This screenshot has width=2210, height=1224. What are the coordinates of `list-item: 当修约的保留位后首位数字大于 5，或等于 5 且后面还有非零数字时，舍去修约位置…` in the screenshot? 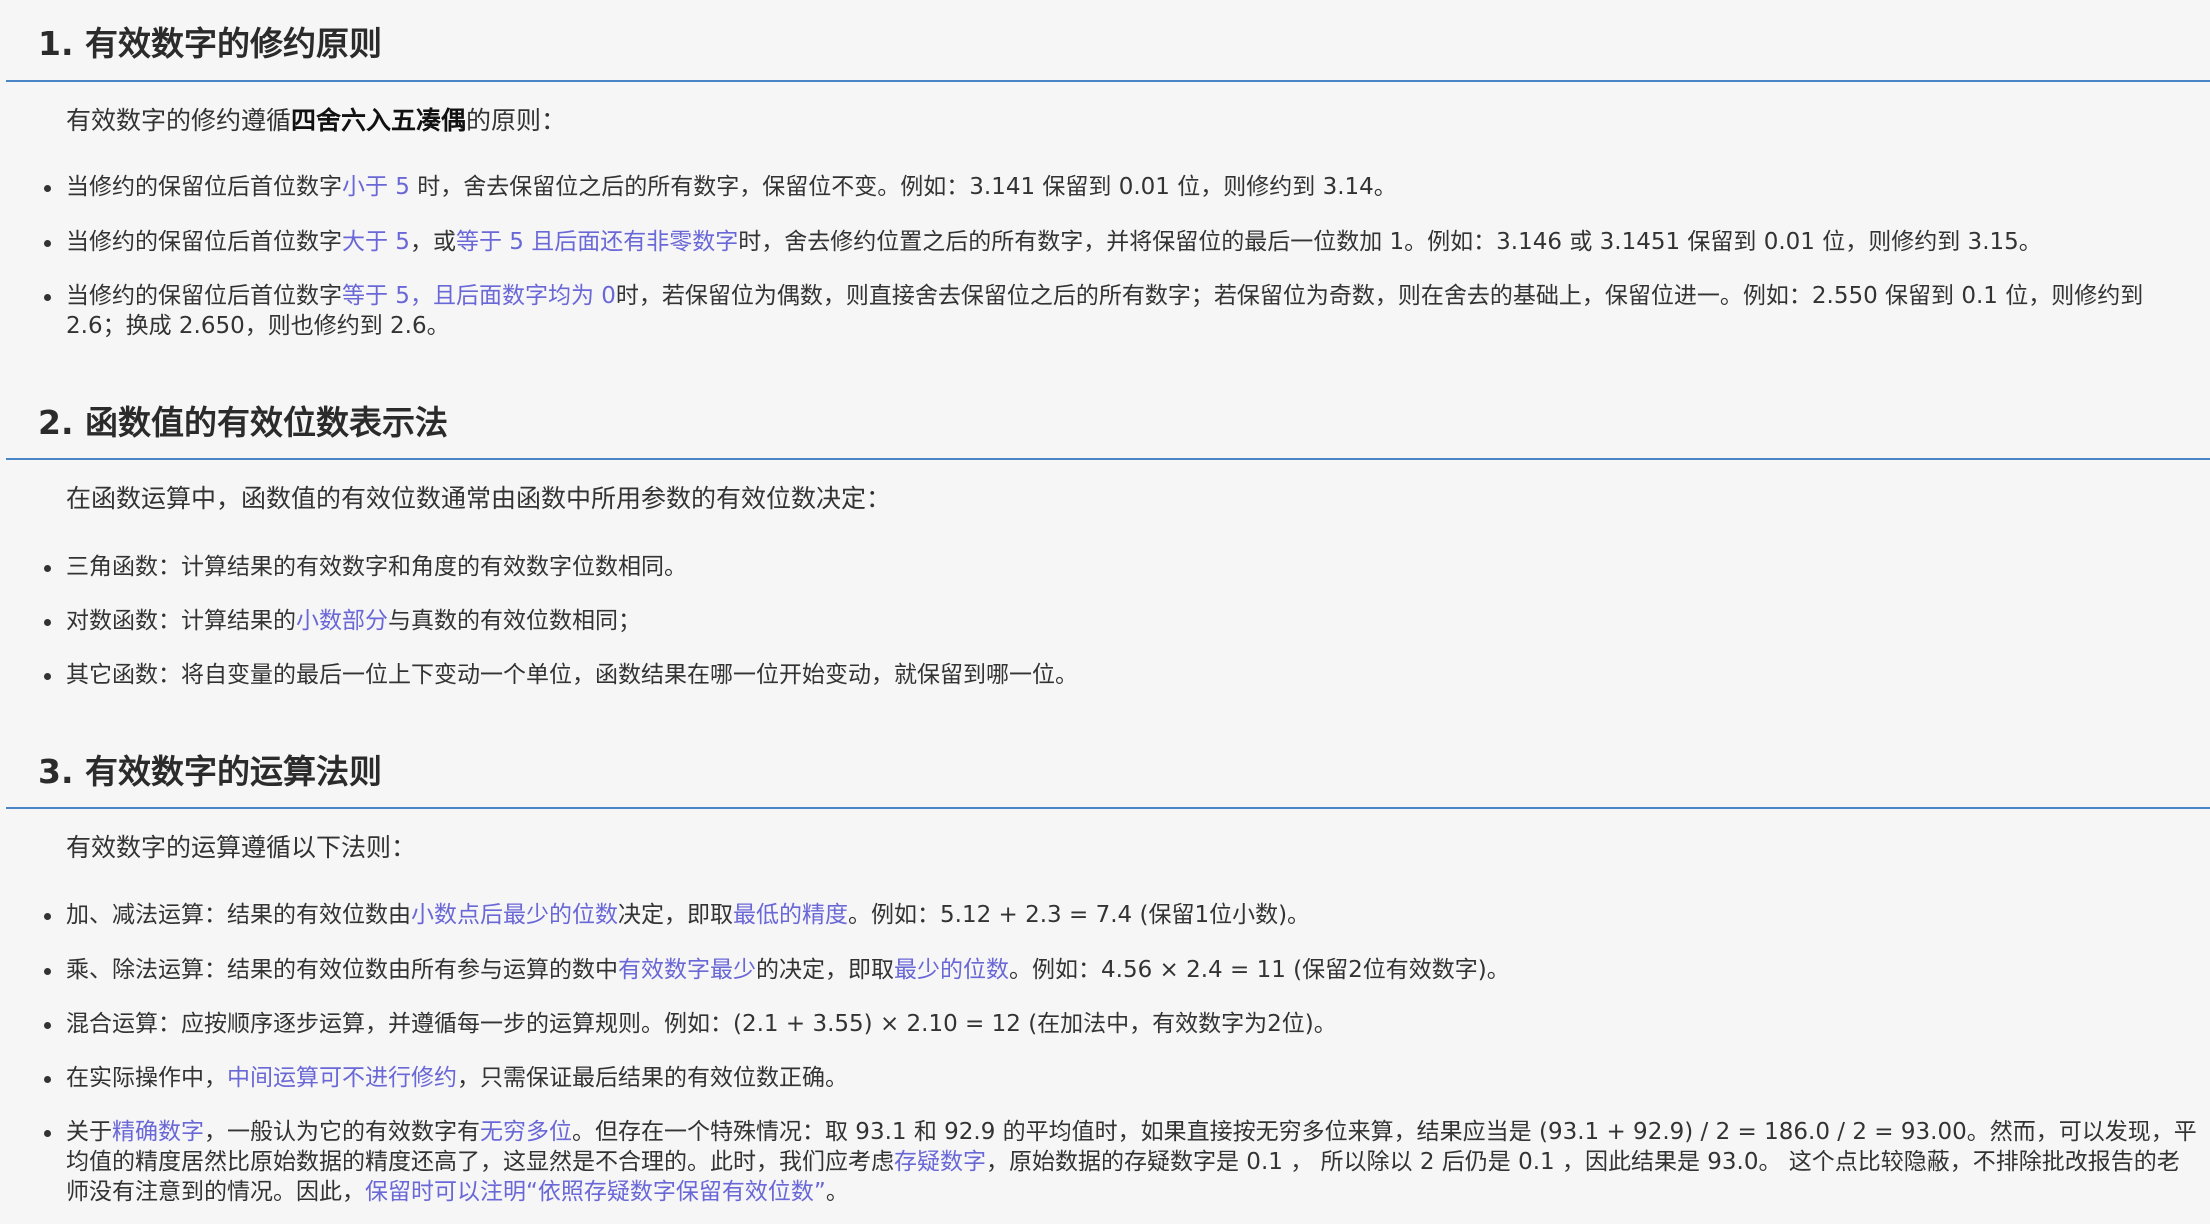 It's located at (1123, 242).